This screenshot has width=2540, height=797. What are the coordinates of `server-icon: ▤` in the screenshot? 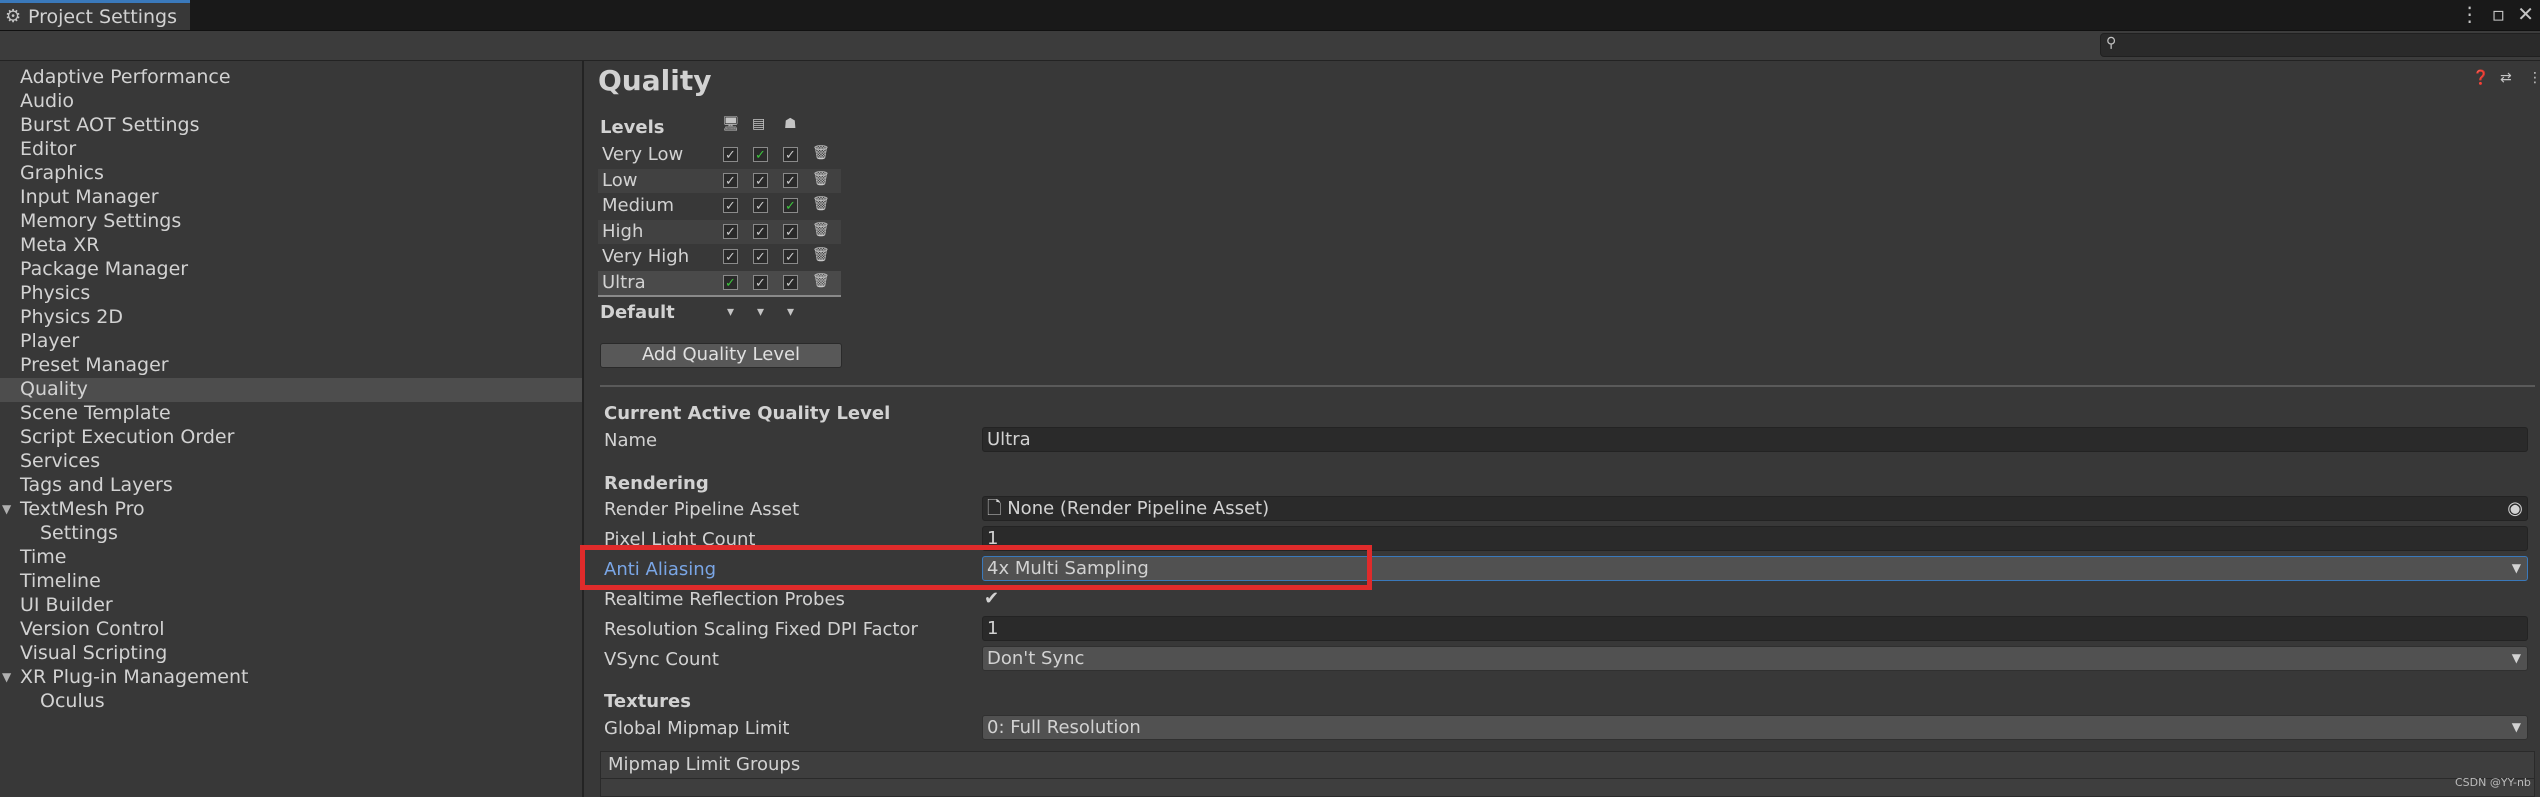 It's located at (759, 124).